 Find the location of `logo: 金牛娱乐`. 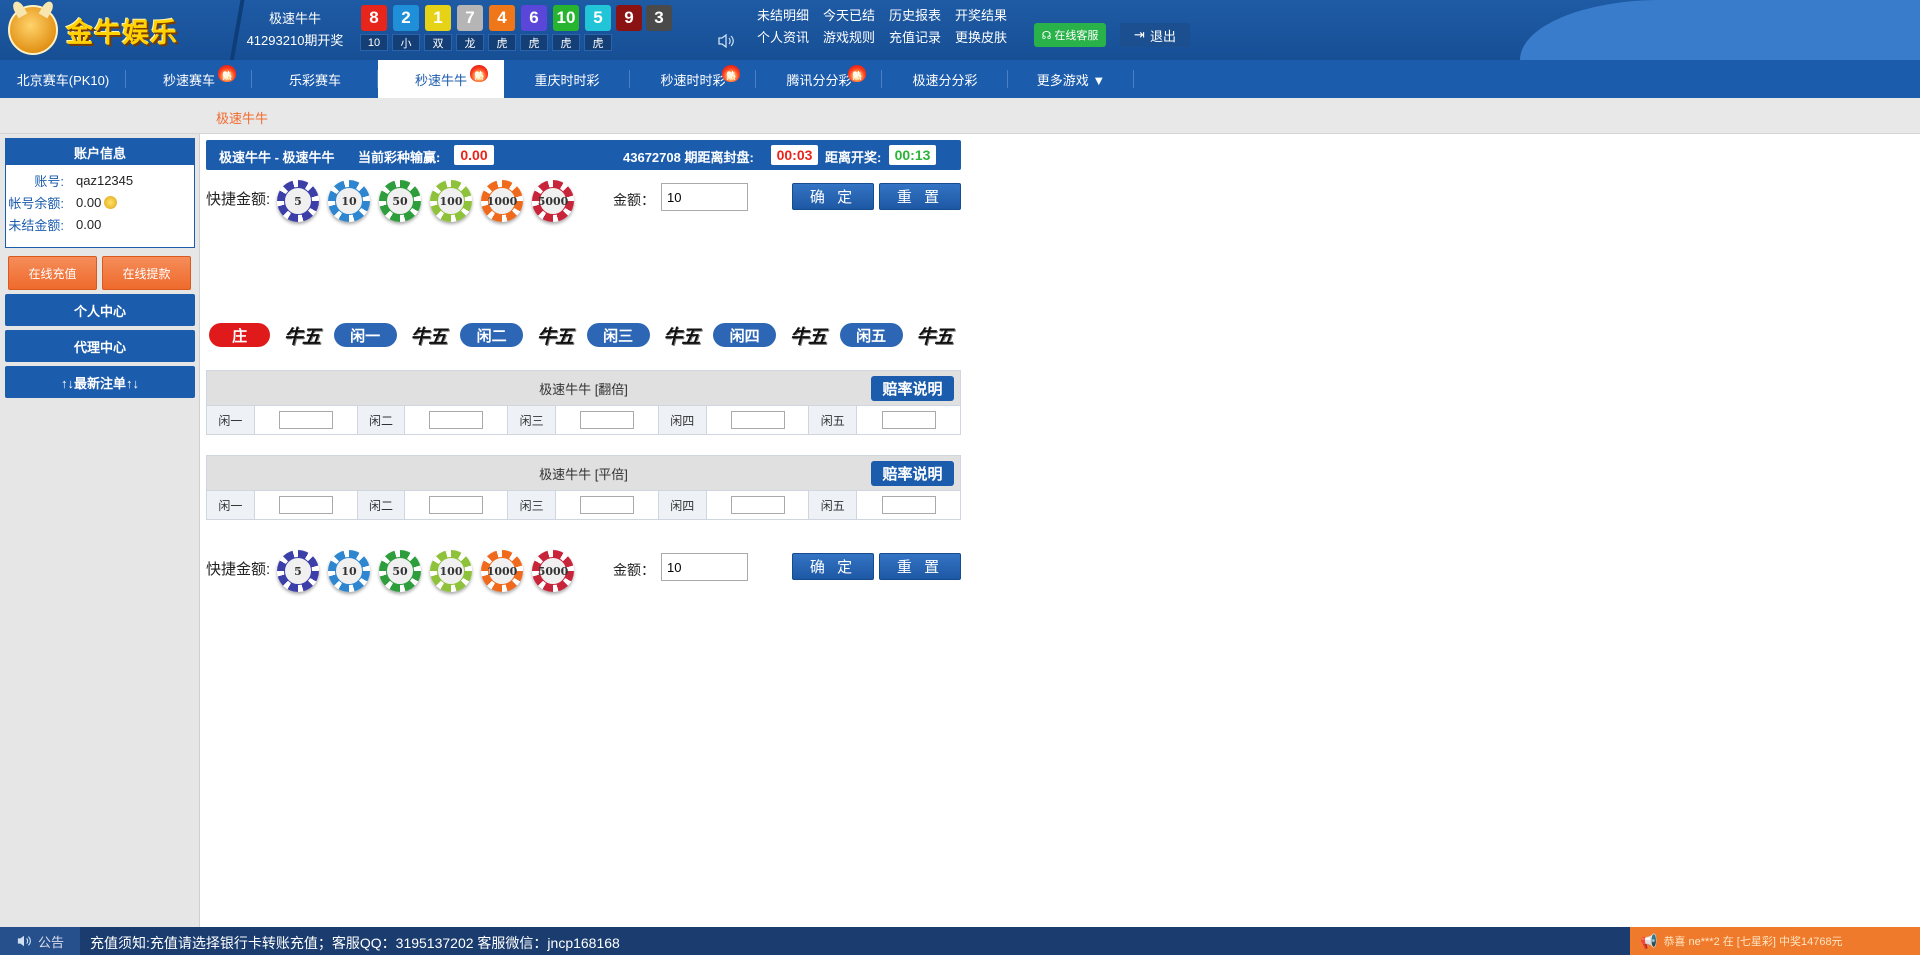

logo: 金牛娱乐 is located at coordinates (113, 30).